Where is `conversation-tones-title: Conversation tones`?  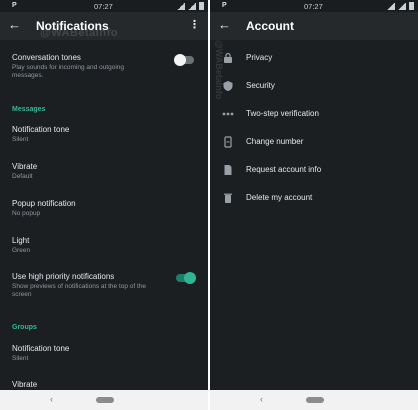 conversation-tones-title: Conversation tones is located at coordinates (46, 57).